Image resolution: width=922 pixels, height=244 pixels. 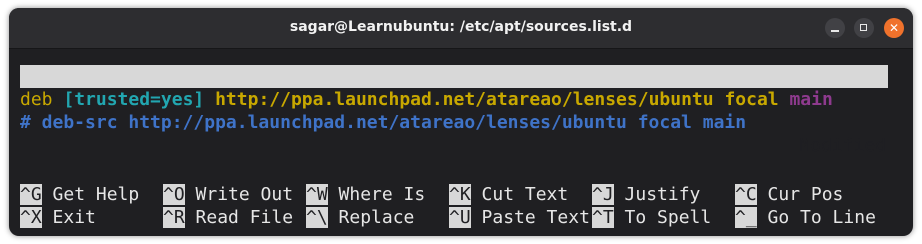 What do you see at coordinates (603, 194) in the screenshot?
I see `shortcut-key: ^J` at bounding box center [603, 194].